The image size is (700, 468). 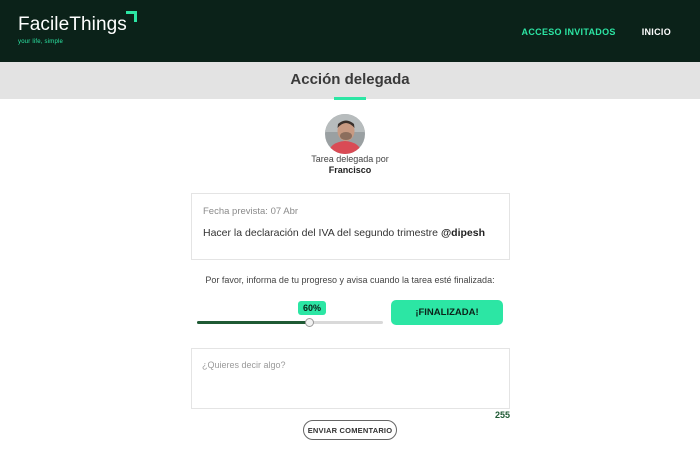 I want to click on user-avatar-photo-icon, so click(x=345, y=134).